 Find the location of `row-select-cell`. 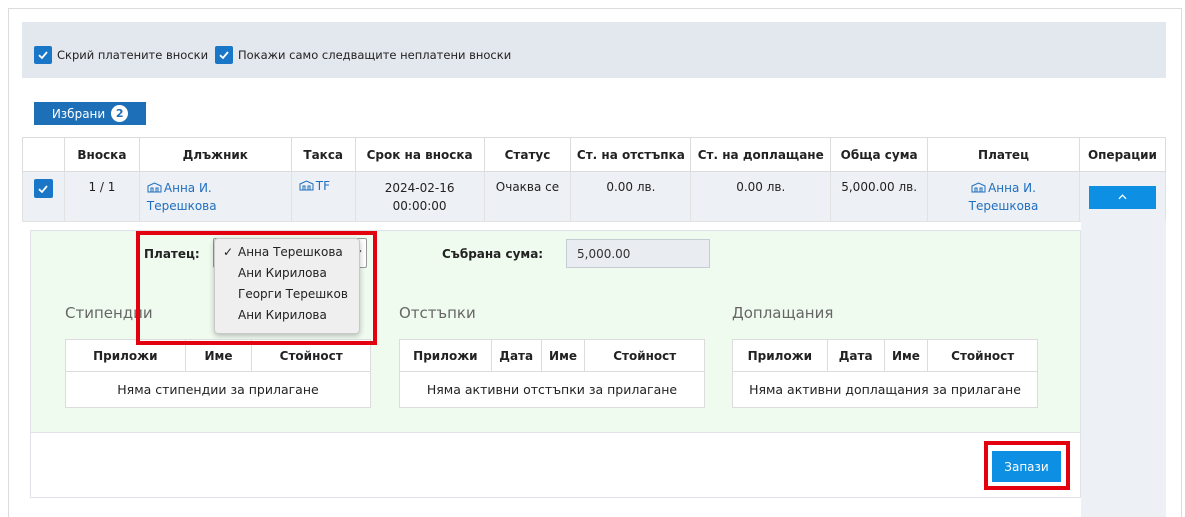

row-select-cell is located at coordinates (43, 196).